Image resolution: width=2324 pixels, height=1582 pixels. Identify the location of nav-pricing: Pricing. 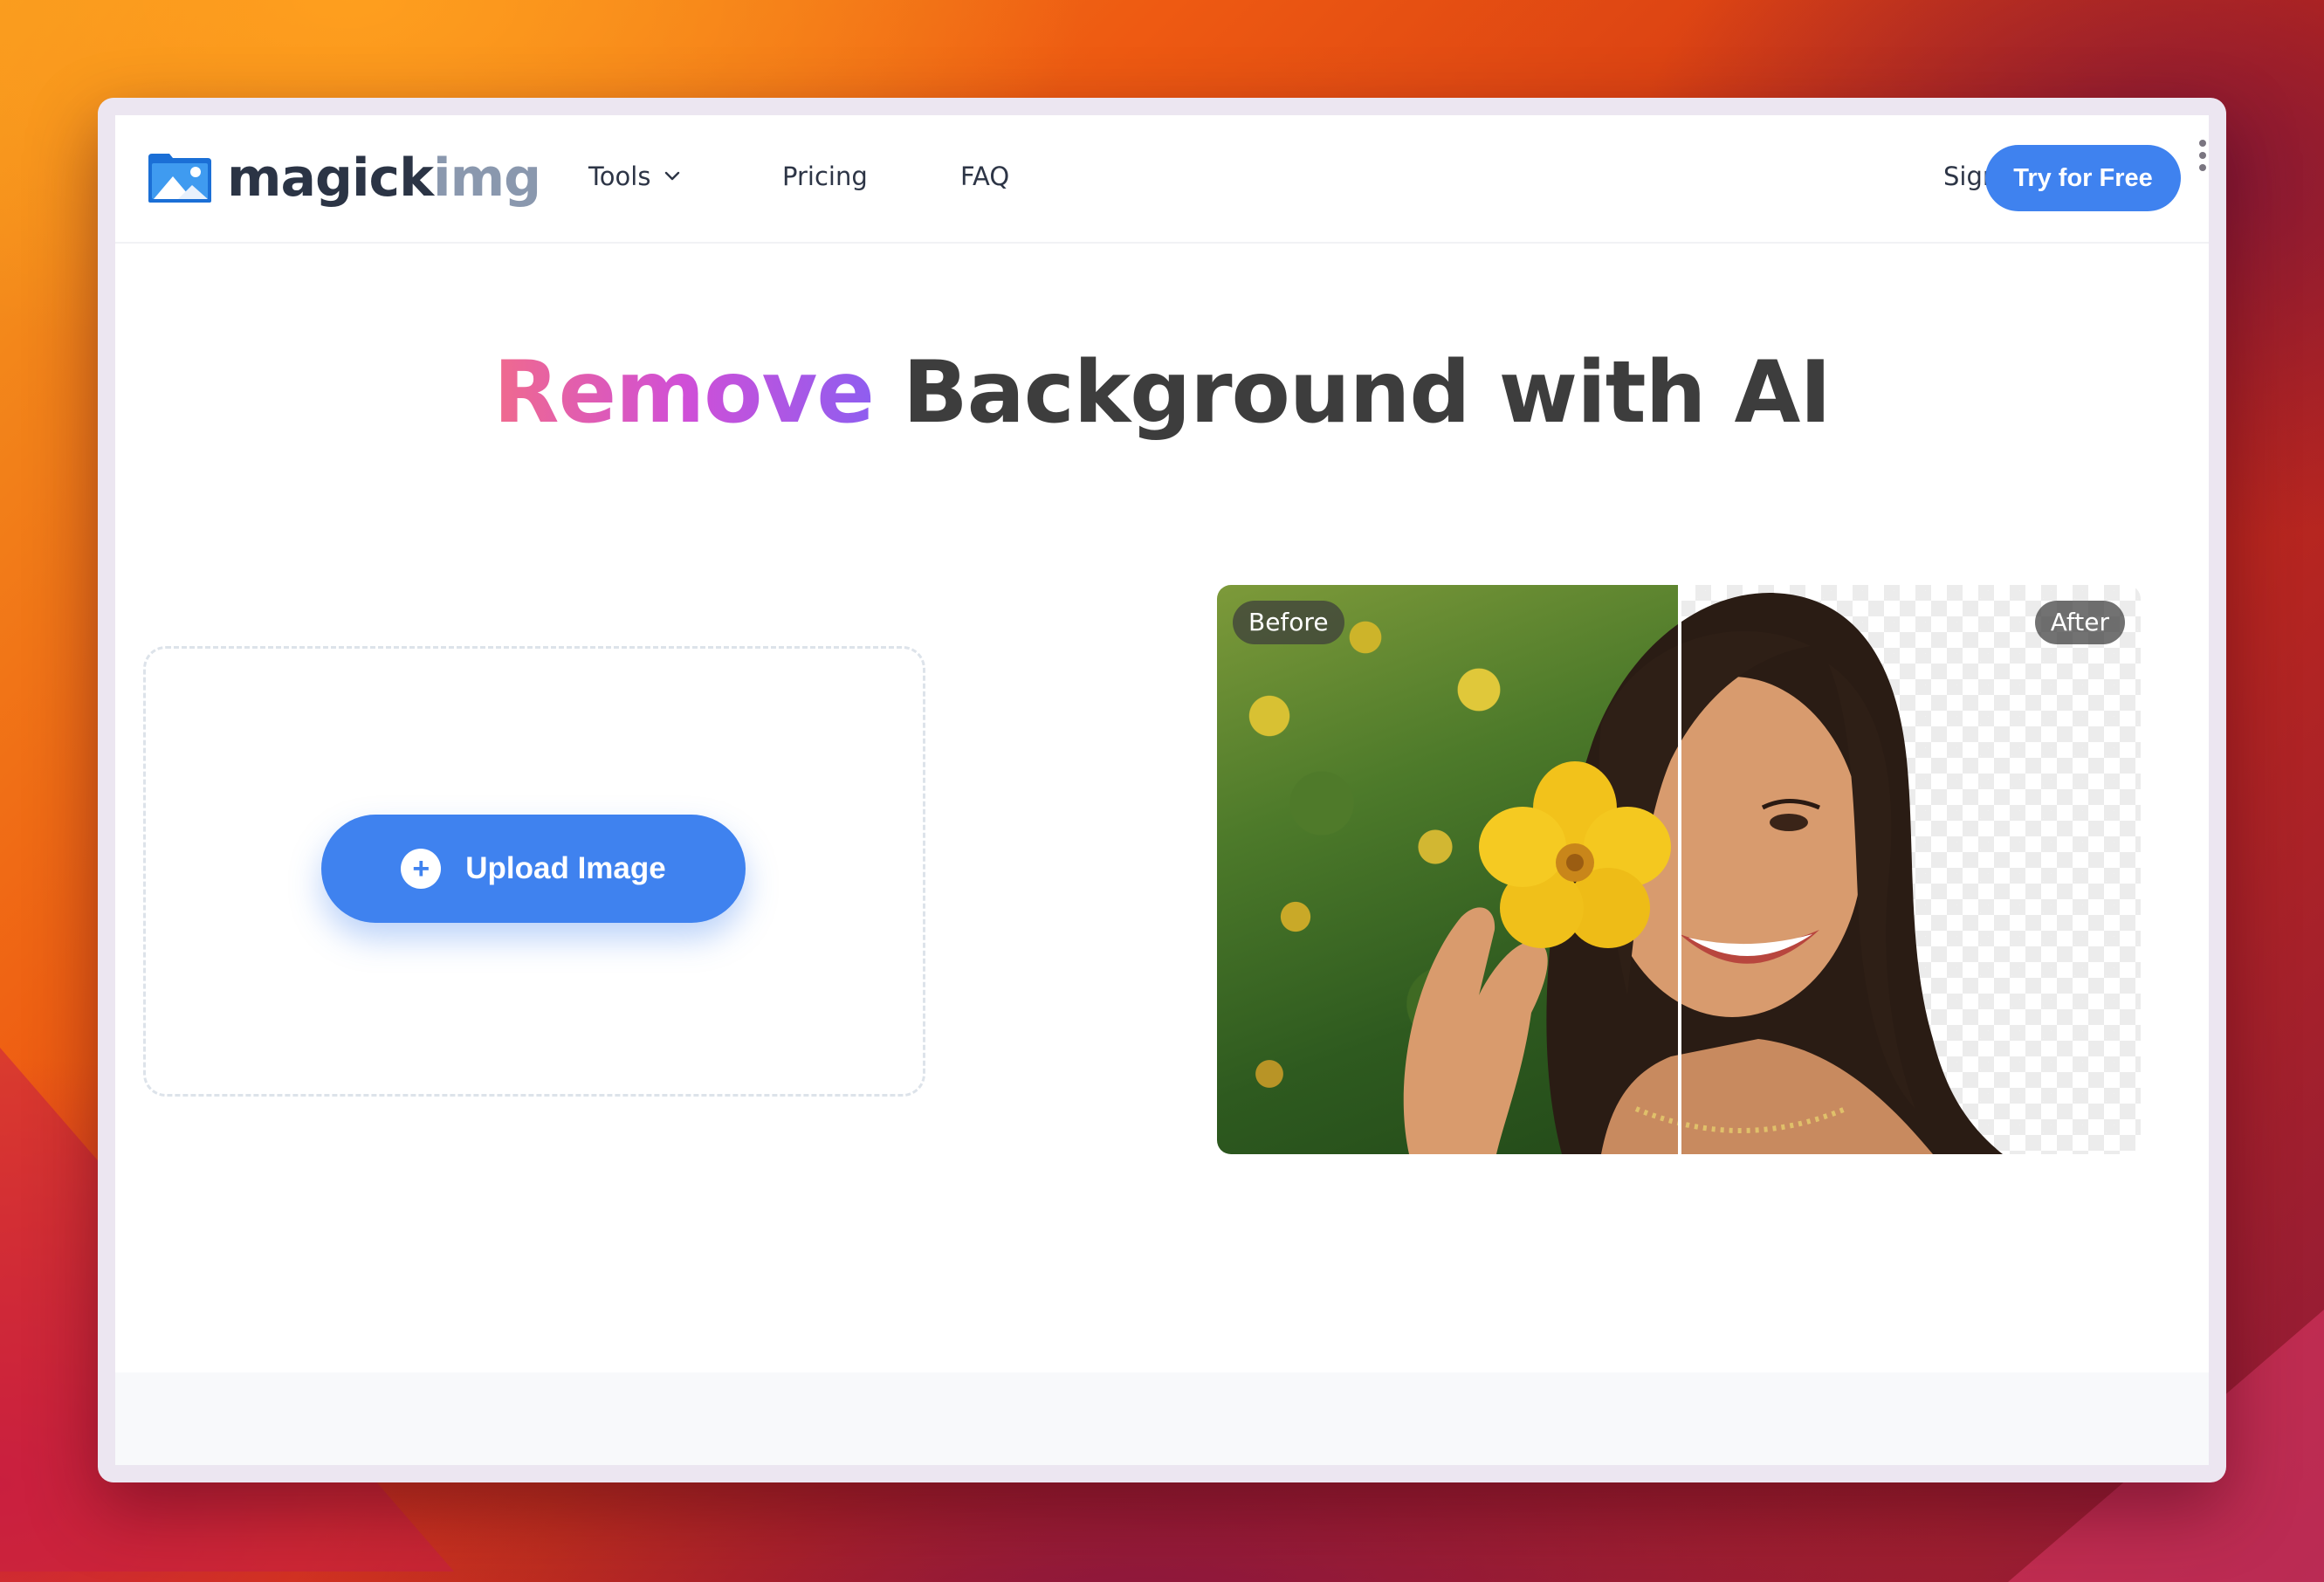
(825, 176).